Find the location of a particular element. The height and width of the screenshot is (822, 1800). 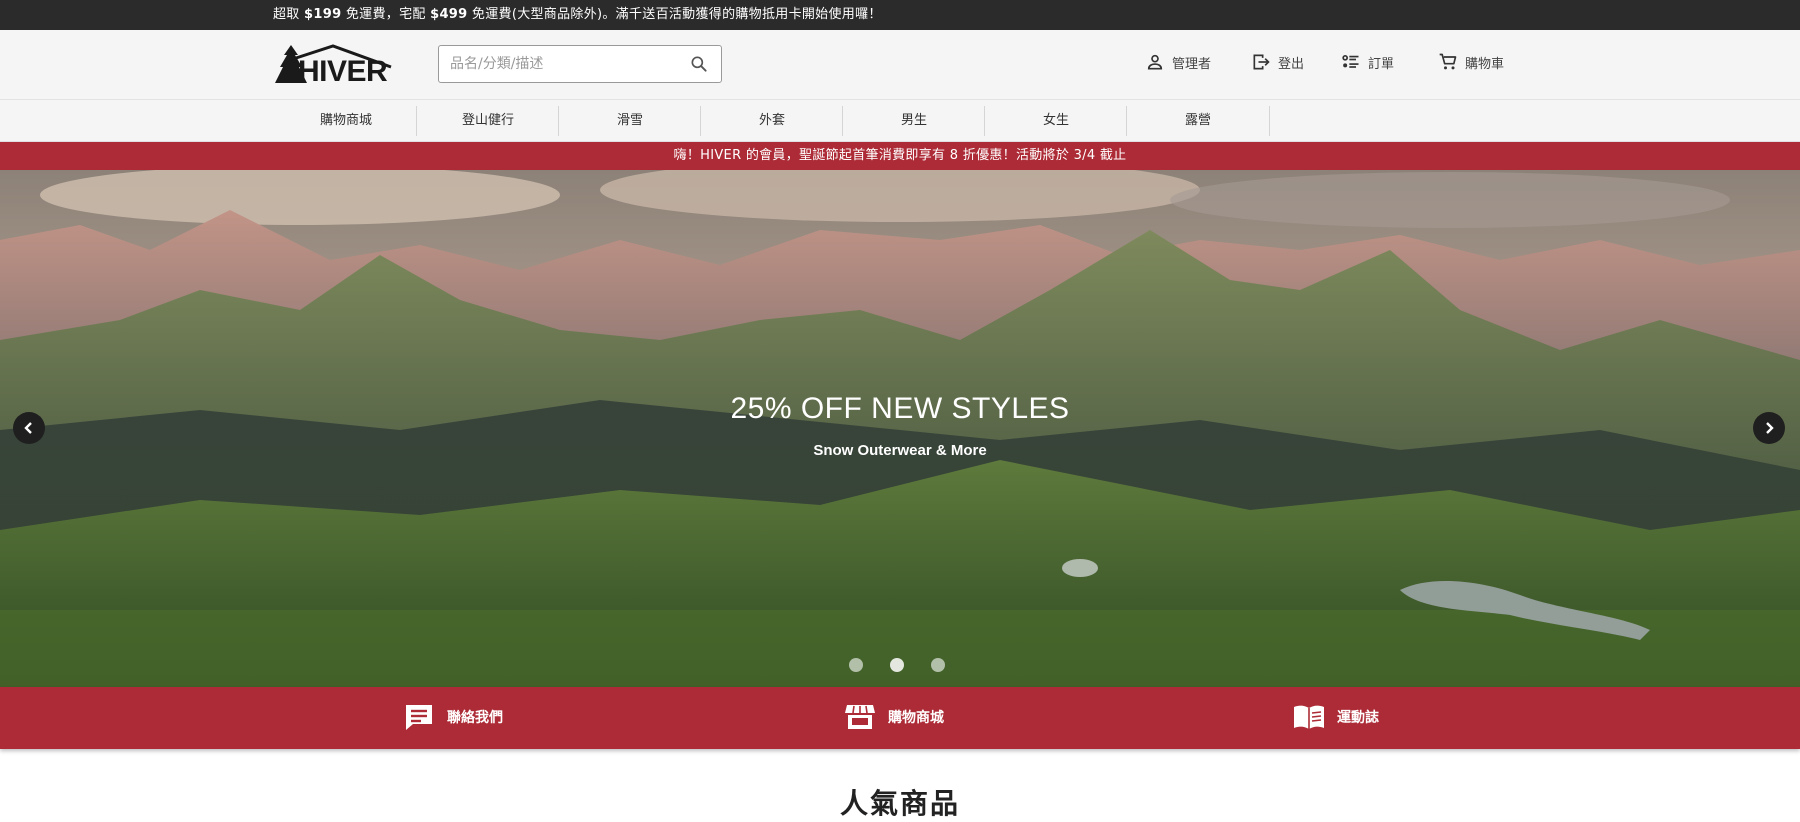

contact-us-link: 聯絡我們 is located at coordinates (453, 717).